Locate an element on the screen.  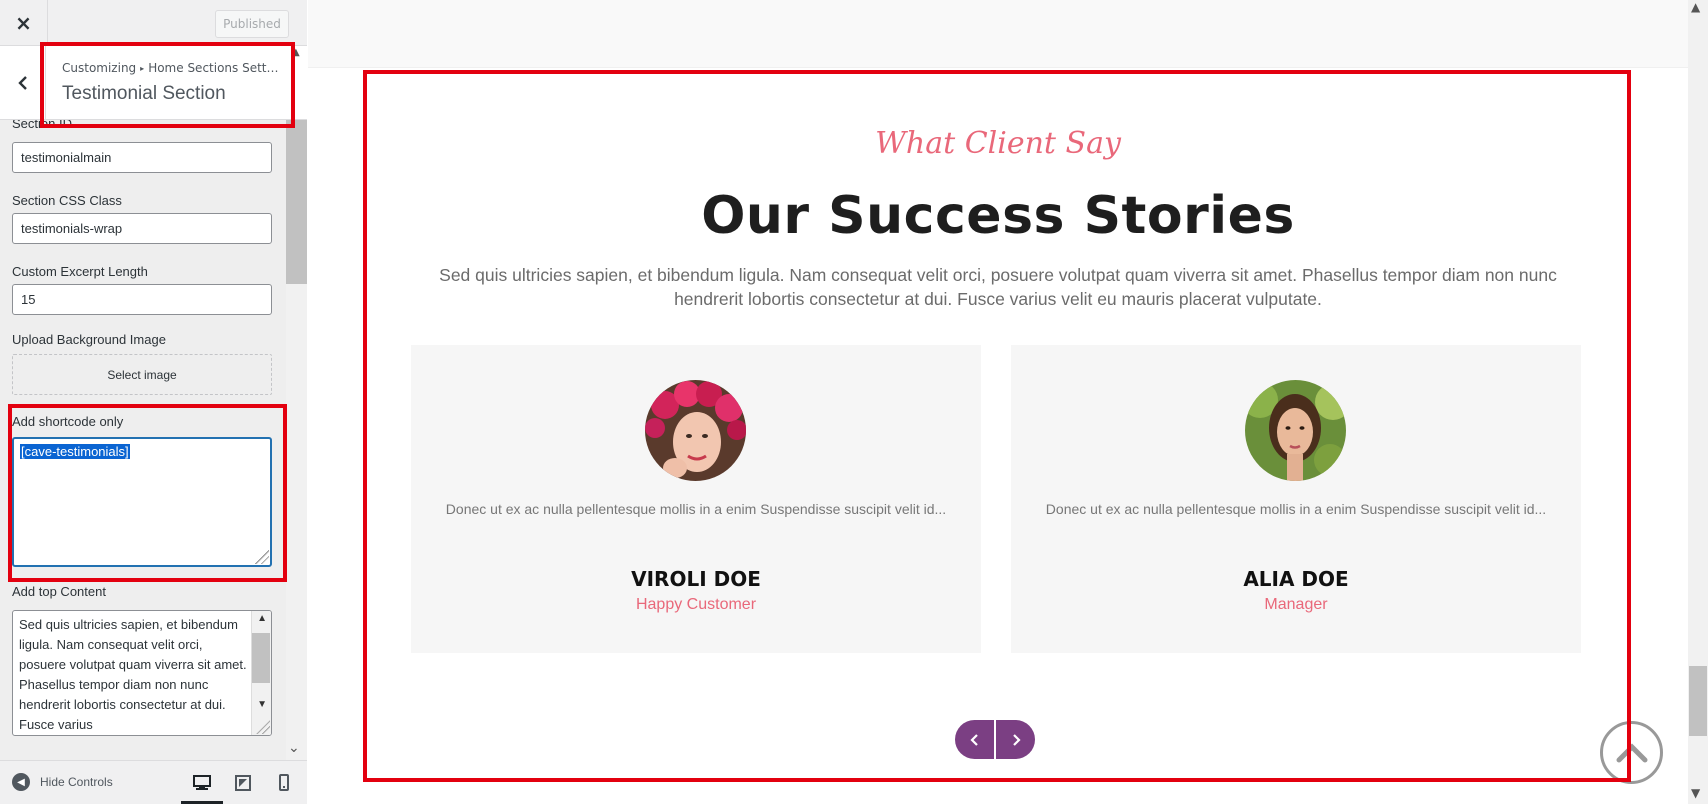
hide-controls-icon: ◀ is located at coordinates (21, 782).